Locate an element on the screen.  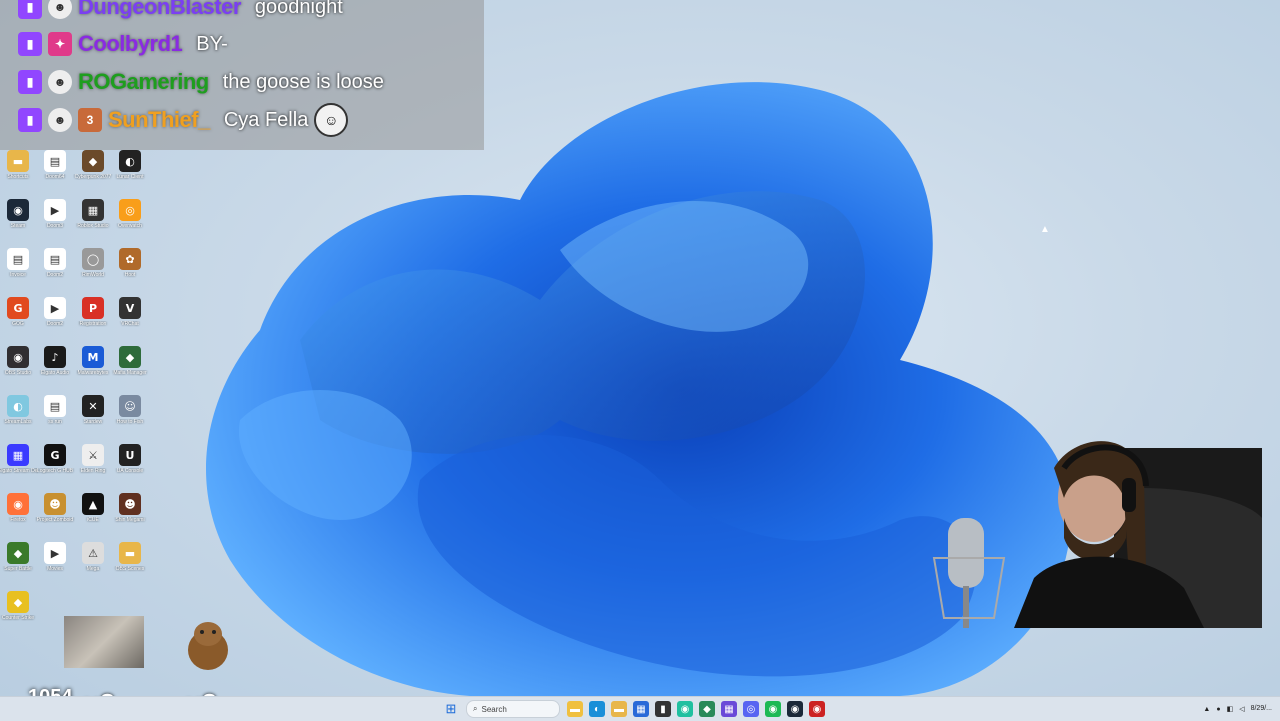
desktop-icon: ▦ Elgato Stream Deck is located at coordinates (19, 467).